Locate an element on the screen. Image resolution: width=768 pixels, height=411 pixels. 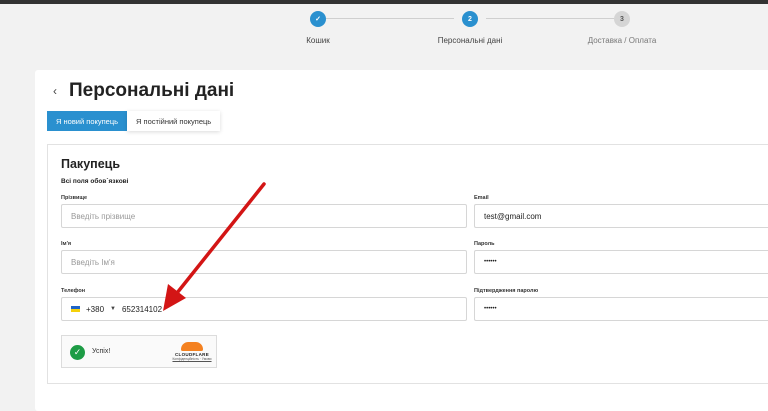
ukraine-flag-icon is located at coordinates (75, 309).